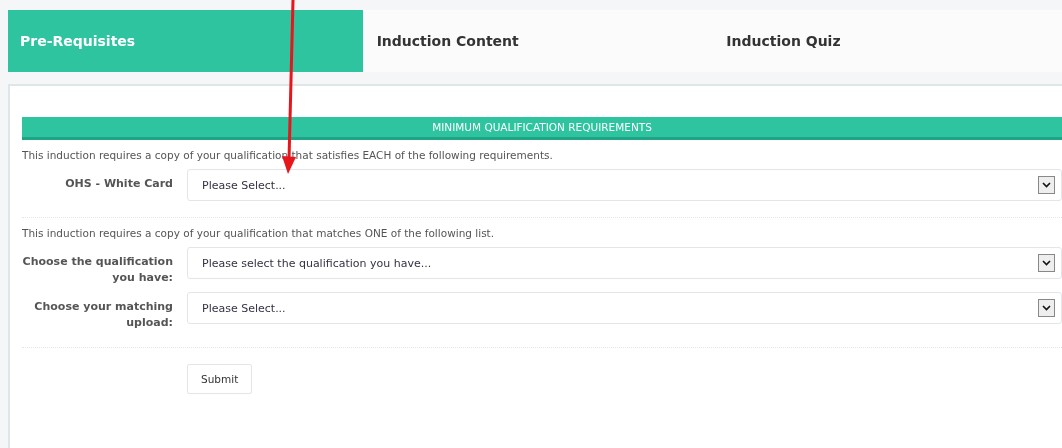 This screenshot has width=1062, height=448. Describe the element at coordinates (542, 128) in the screenshot. I see `section-header: MINIMUM QUALIFICATION REQUIREMENTS` at that location.